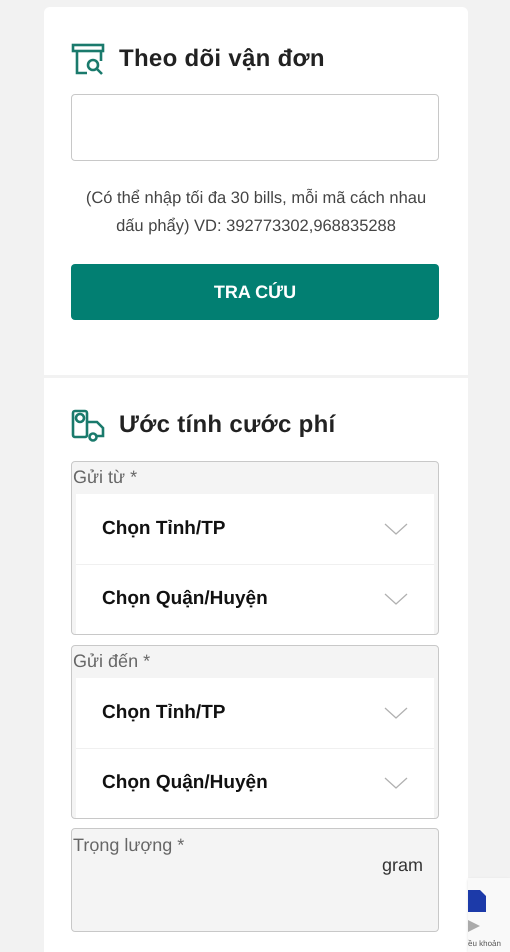 Image resolution: width=510 pixels, height=952 pixels. What do you see at coordinates (489, 915) in the screenshot?
I see `recaptcha-badge: ều khoản` at bounding box center [489, 915].